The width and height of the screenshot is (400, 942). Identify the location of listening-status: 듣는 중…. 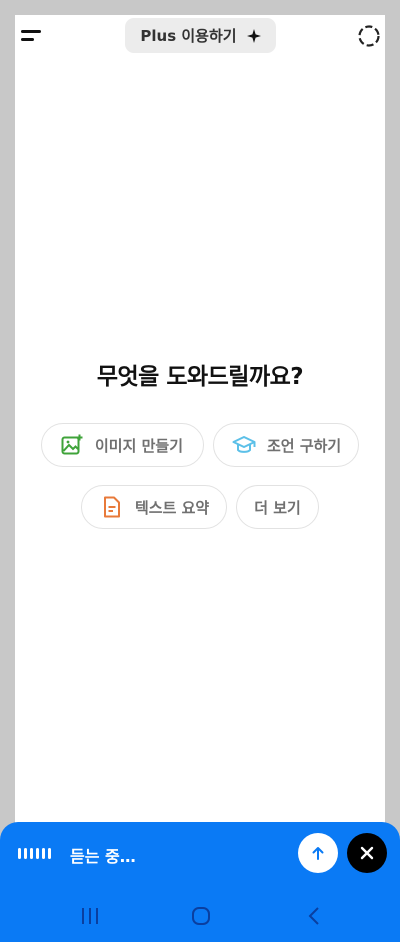
(103, 856).